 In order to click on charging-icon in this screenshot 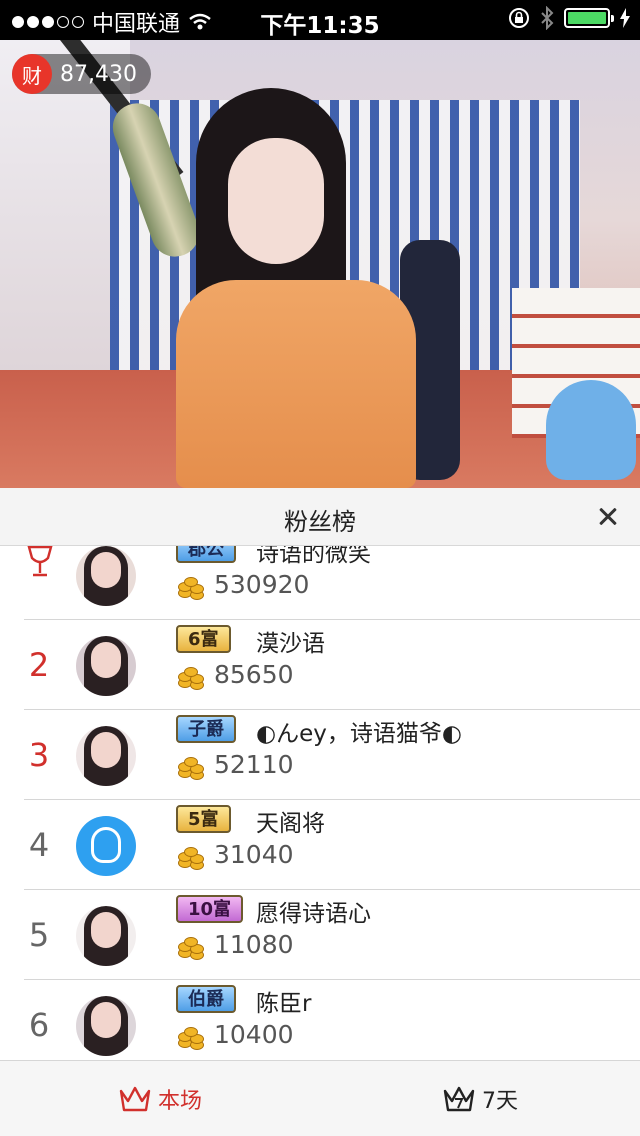, I will do `click(625, 18)`.